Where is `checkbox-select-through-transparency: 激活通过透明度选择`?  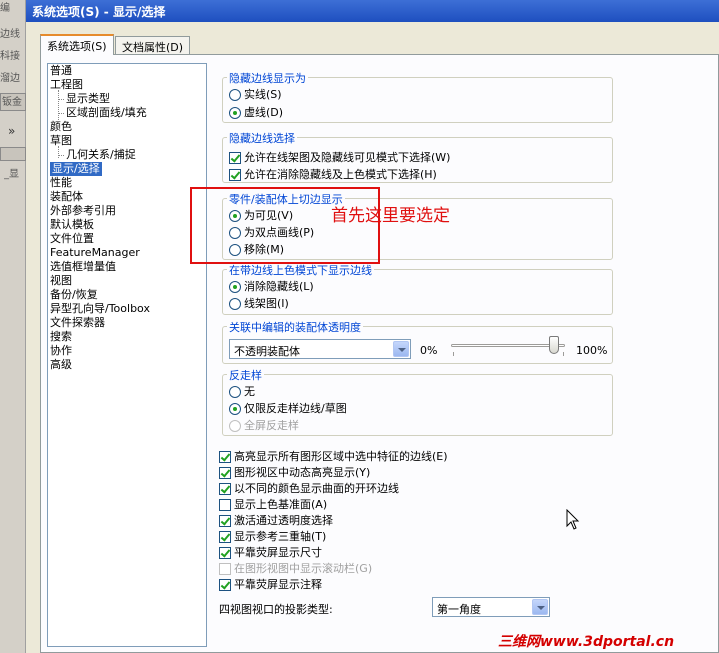
checkbox-select-through-transparency: 激活通过透明度选择 is located at coordinates (276, 521).